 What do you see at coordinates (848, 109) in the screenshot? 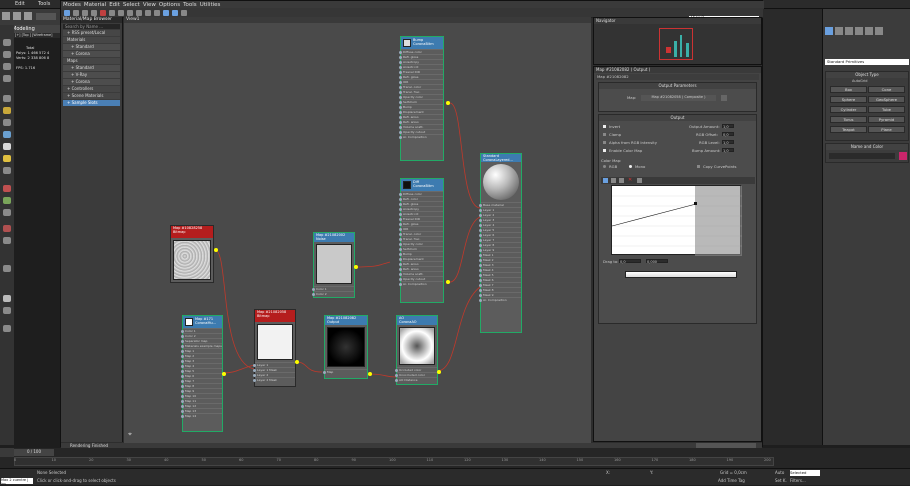
I see `object-type-button: Cylinder` at bounding box center [848, 109].